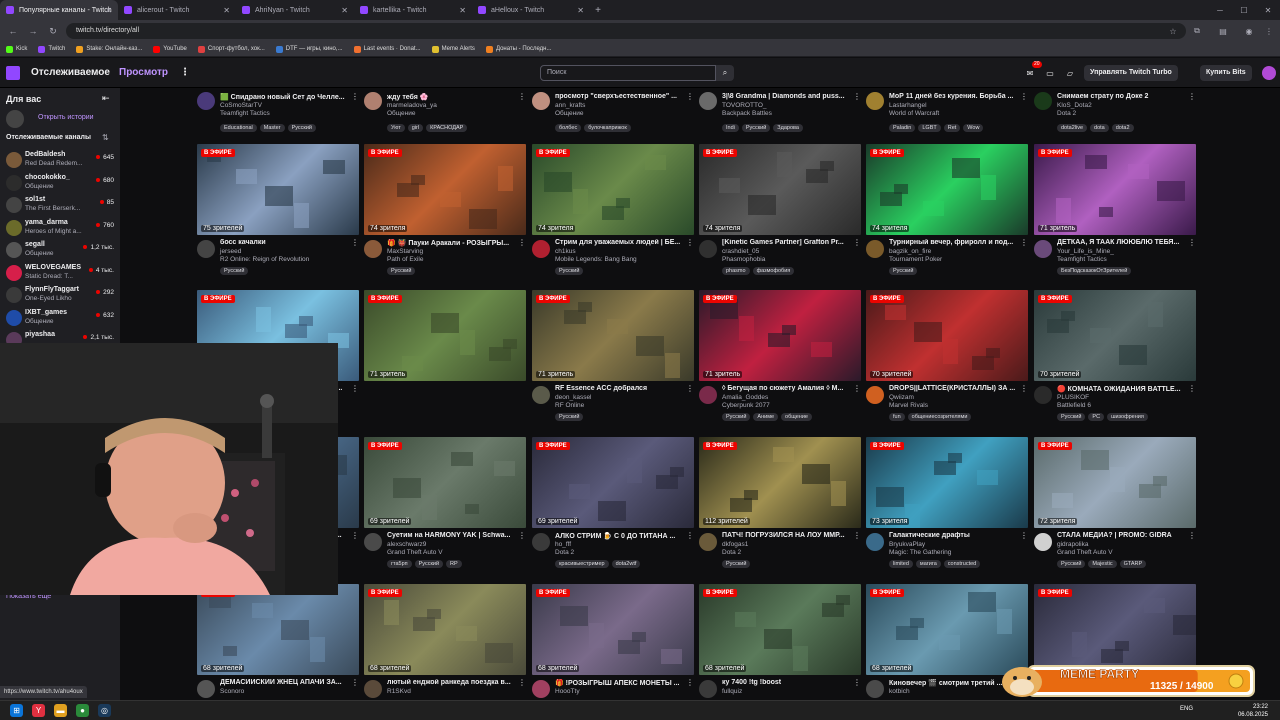  Describe the element at coordinates (732, 691) in the screenshot. I see `channel-name: fullquiz` at that location.